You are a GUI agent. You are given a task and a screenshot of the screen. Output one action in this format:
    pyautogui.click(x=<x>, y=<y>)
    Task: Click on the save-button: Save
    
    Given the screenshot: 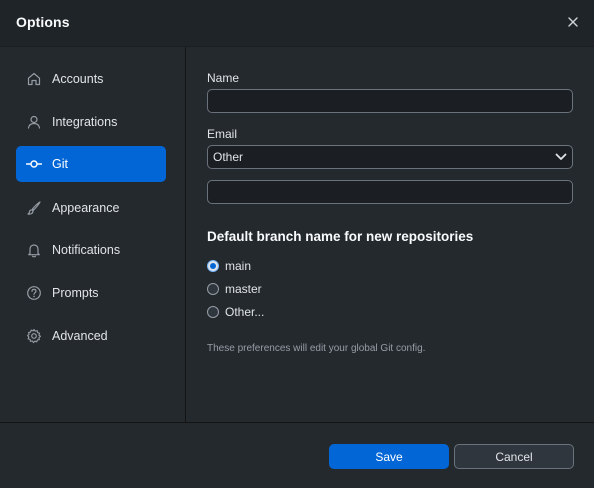 What is the action you would take?
    pyautogui.click(x=389, y=456)
    